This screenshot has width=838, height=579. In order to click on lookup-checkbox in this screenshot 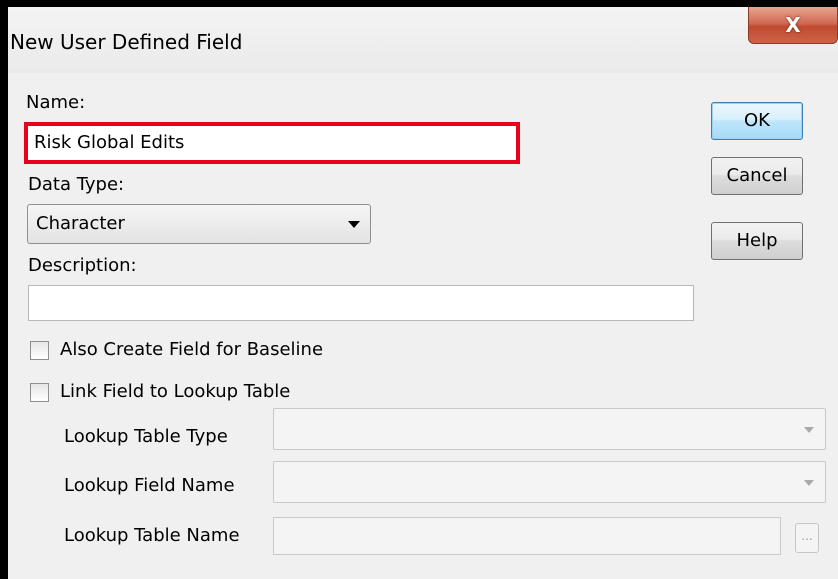, I will do `click(39, 392)`.